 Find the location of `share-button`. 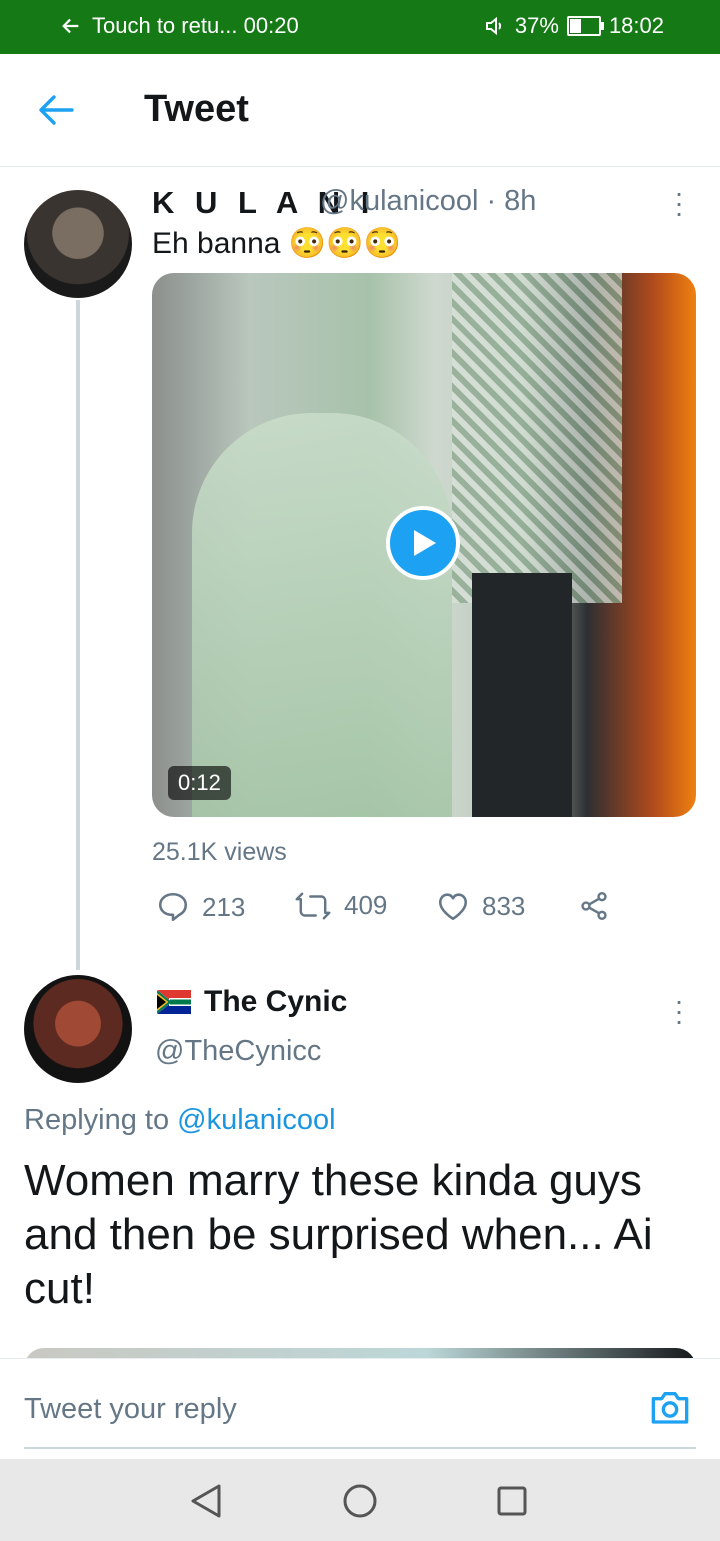

share-button is located at coordinates (594, 906).